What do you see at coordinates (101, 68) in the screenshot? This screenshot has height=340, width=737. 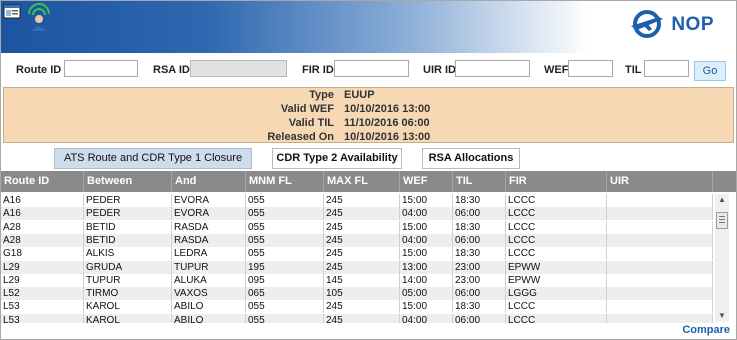 I see `route-id-input` at bounding box center [101, 68].